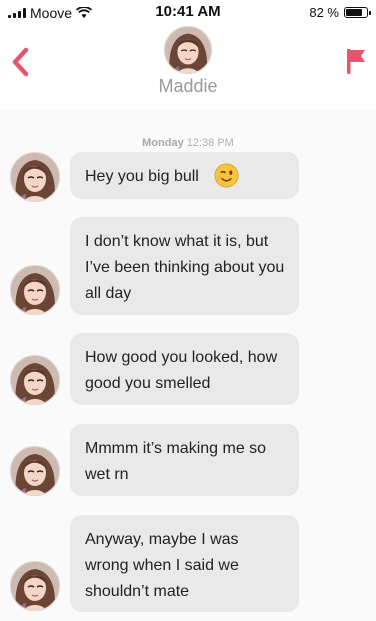 Image resolution: width=376 pixels, height=621 pixels. What do you see at coordinates (210, 143) in the screenshot?
I see `timestamp-time: 12:38 PM` at bounding box center [210, 143].